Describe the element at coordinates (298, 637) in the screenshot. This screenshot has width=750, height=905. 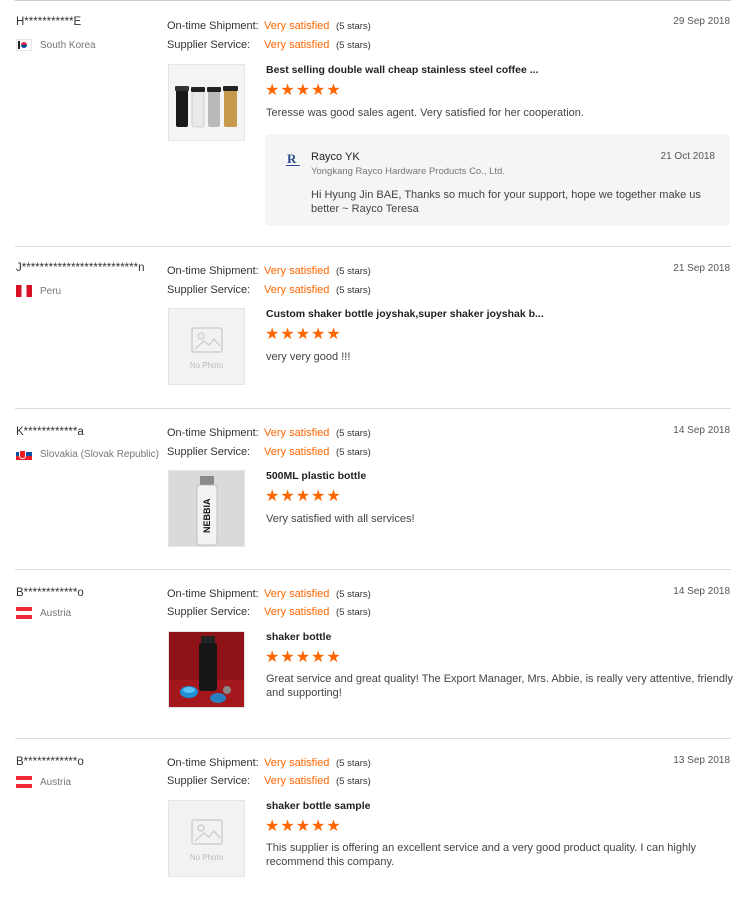
I see `product-title-link: shaker bottle` at that location.